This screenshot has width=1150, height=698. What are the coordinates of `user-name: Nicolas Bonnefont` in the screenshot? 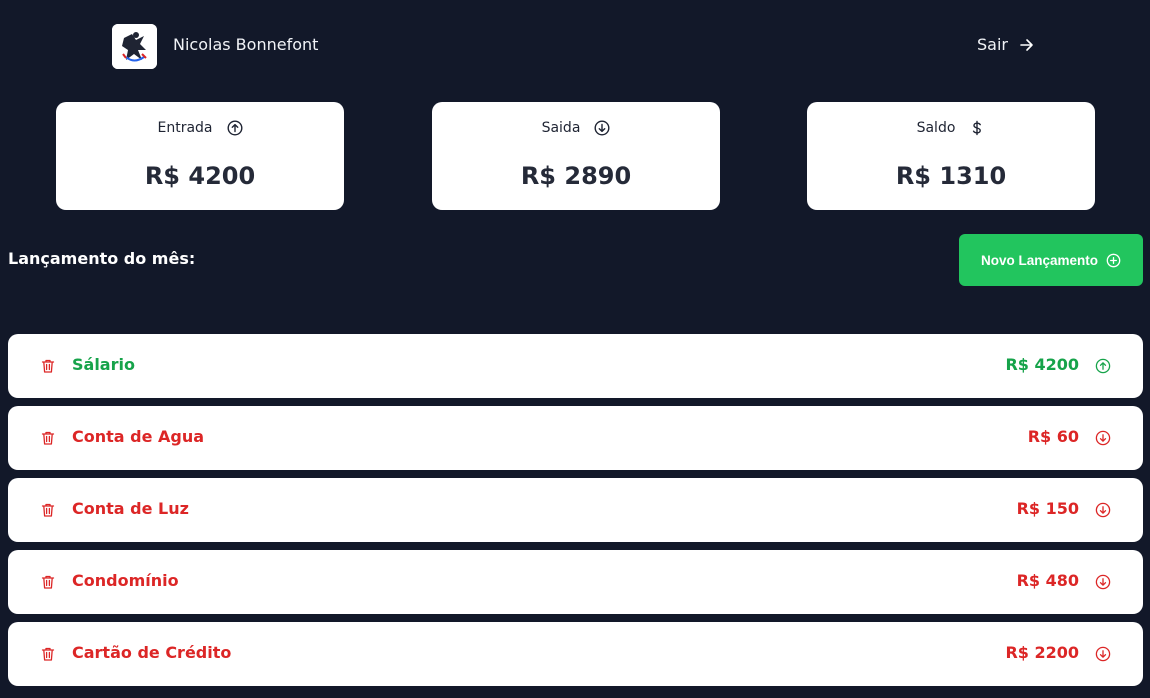 It's located at (246, 44).